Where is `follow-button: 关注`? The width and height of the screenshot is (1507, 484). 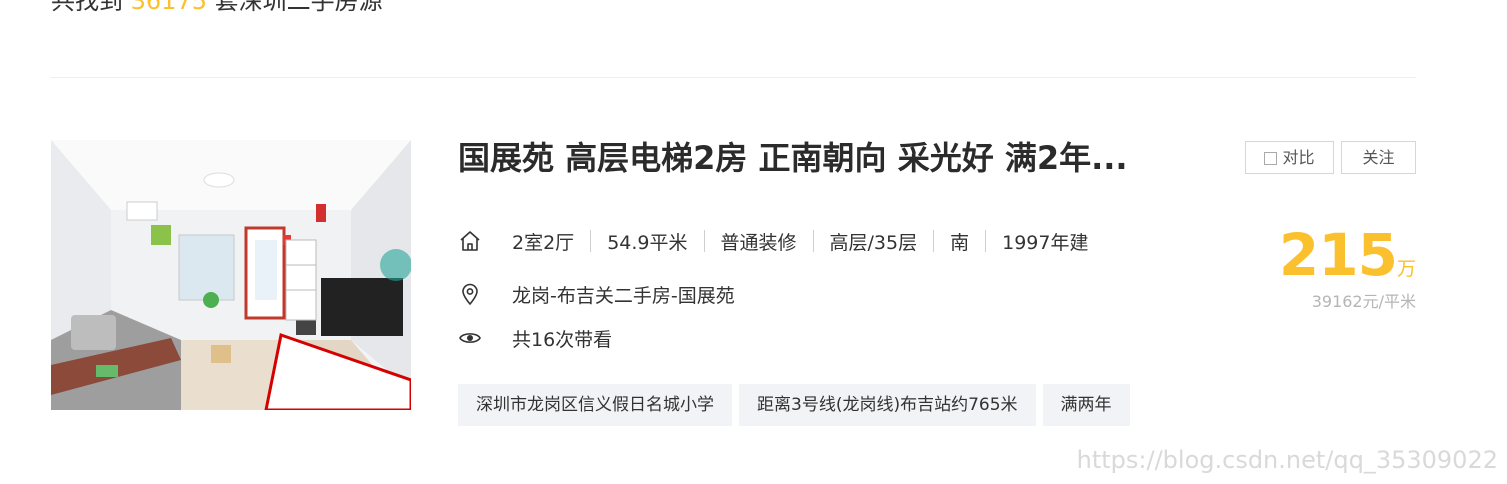
follow-button: 关注 is located at coordinates (1378, 157).